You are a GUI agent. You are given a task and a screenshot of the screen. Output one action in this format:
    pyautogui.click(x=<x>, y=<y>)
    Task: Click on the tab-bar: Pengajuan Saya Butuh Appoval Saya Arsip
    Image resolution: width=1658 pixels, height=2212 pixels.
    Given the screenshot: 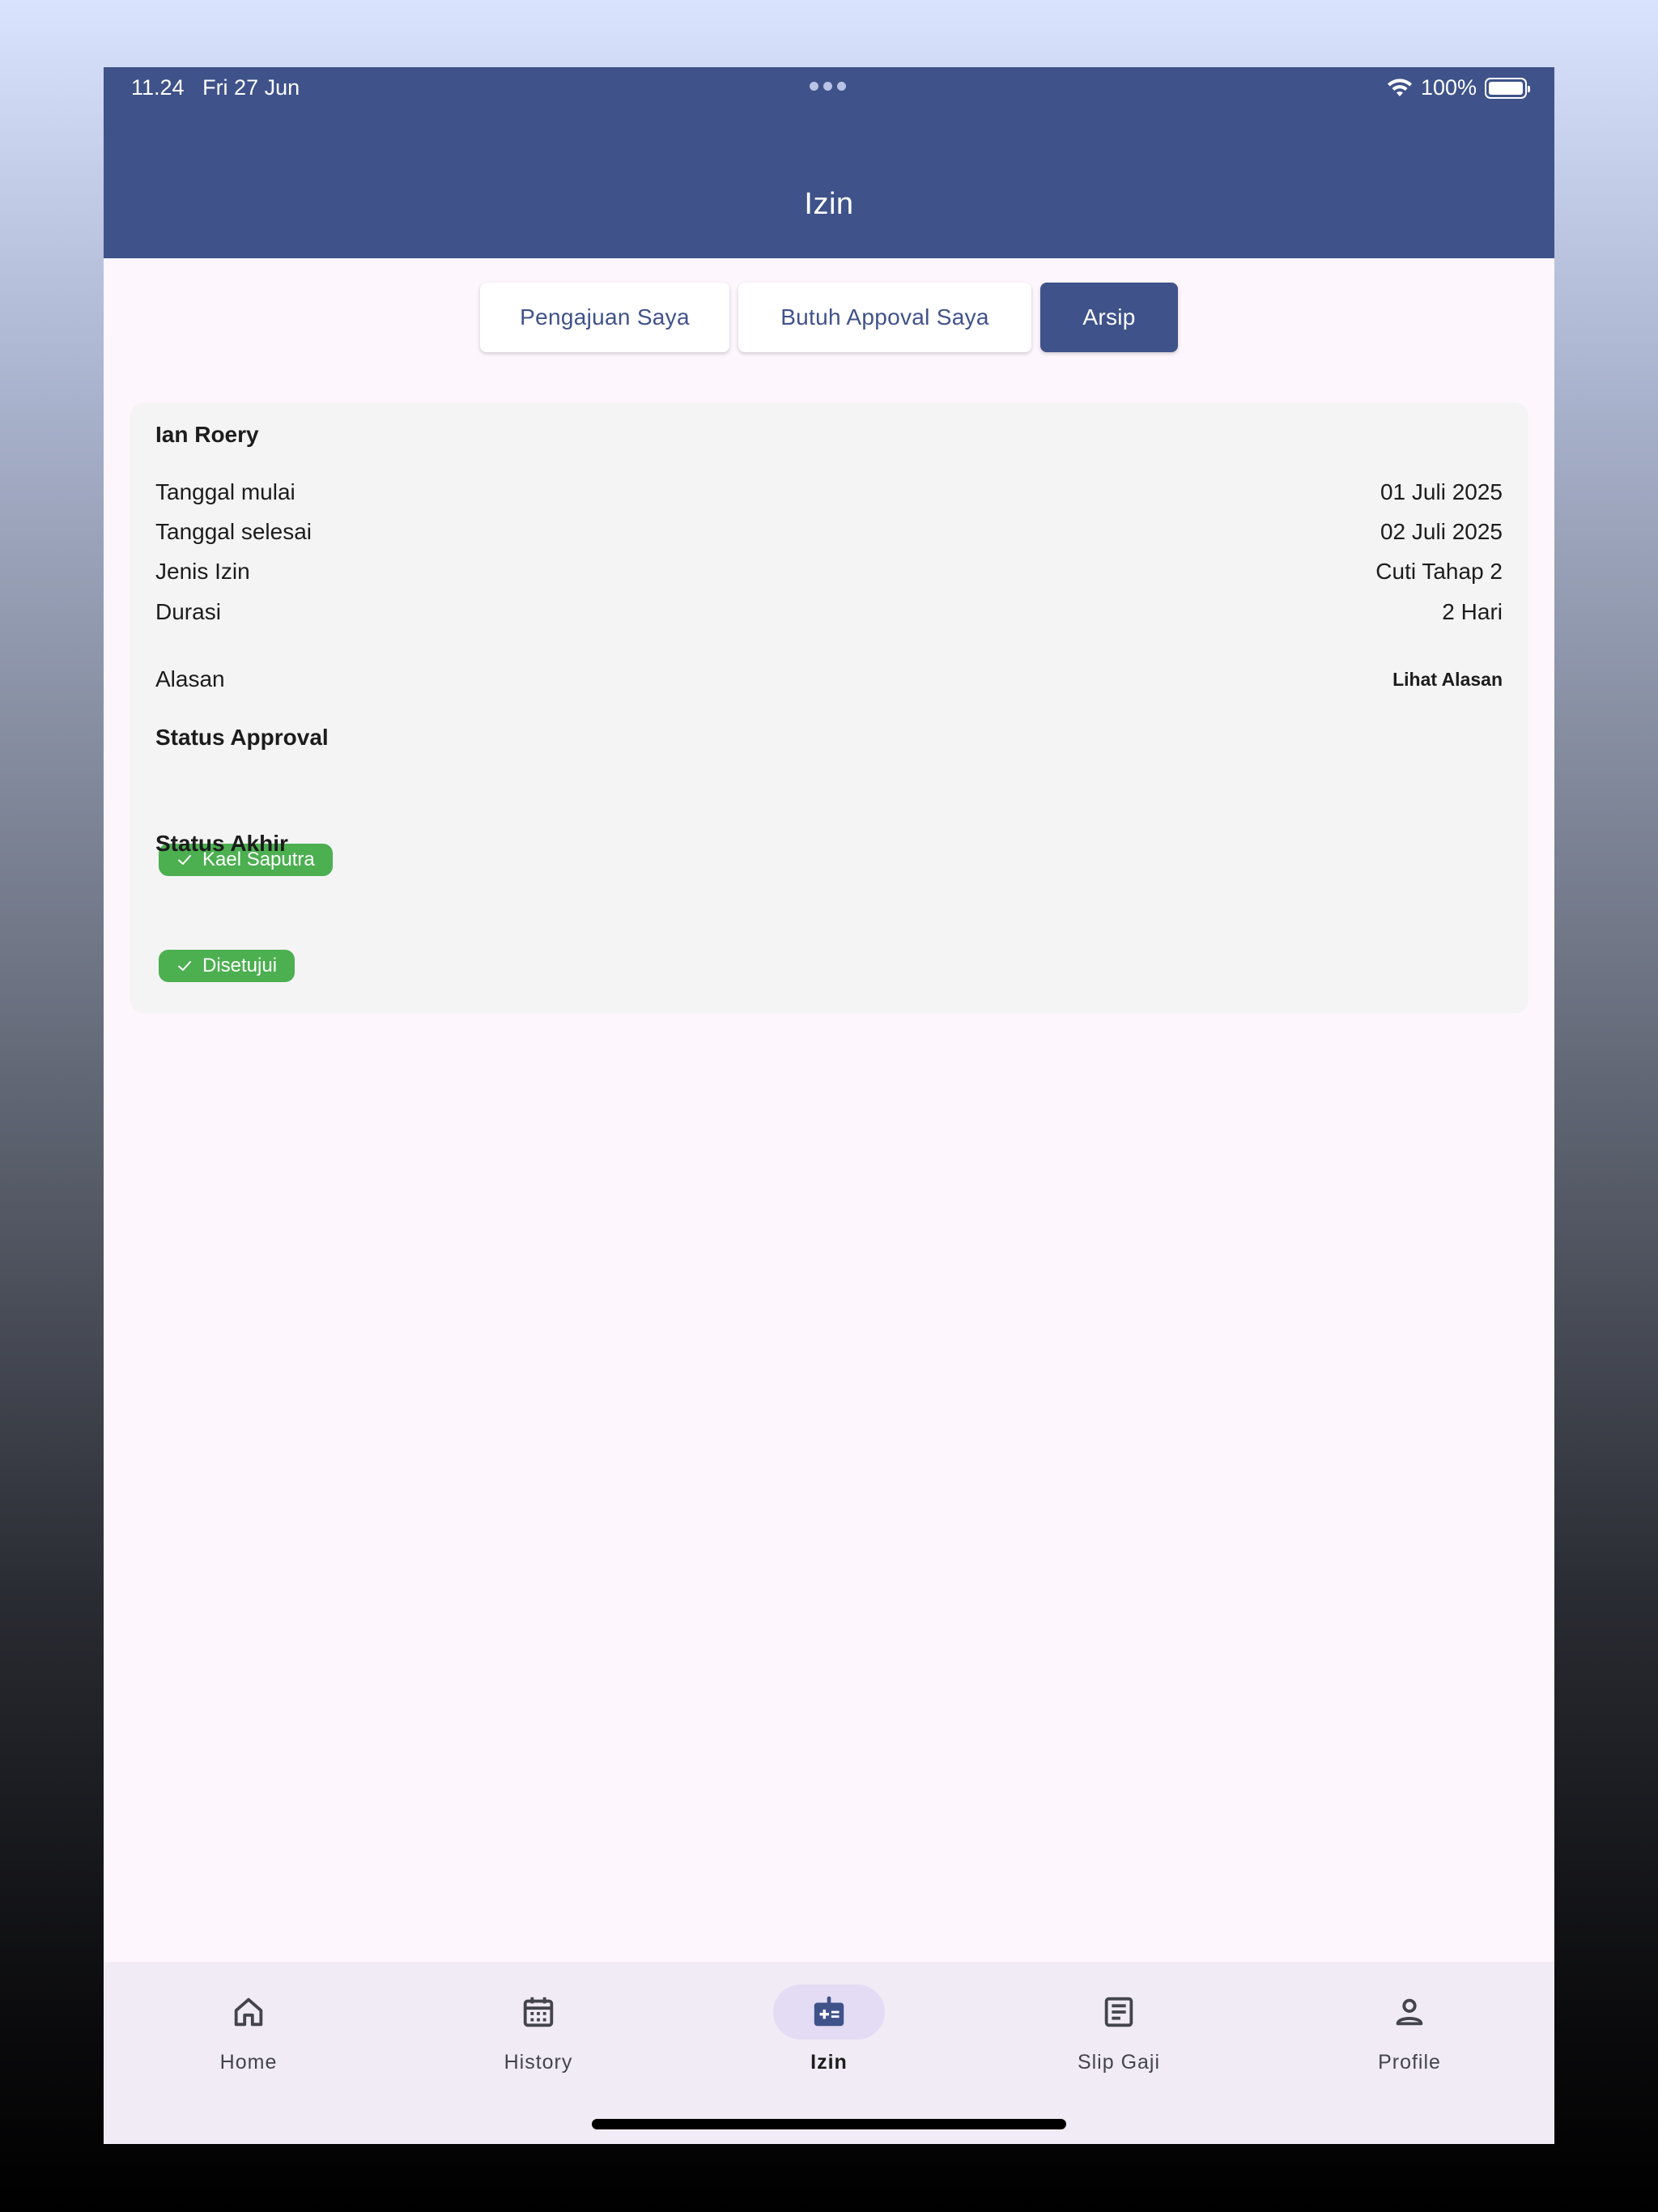 What is the action you would take?
    pyautogui.click(x=829, y=318)
    